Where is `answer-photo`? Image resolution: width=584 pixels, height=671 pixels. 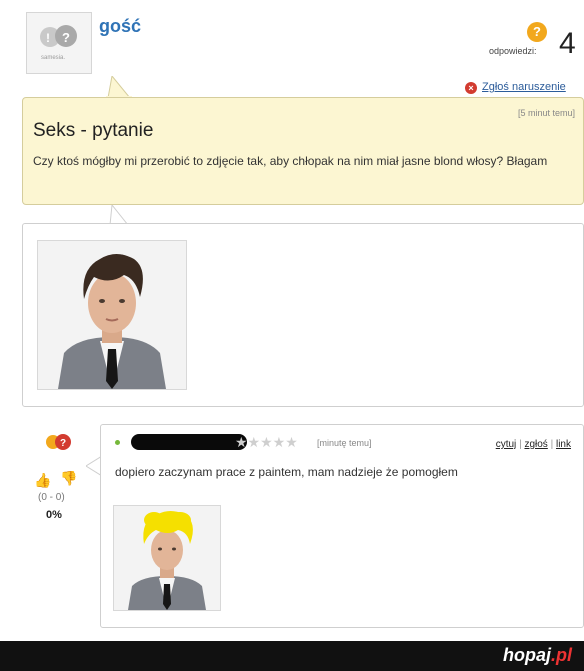
answer-photo is located at coordinates (167, 558).